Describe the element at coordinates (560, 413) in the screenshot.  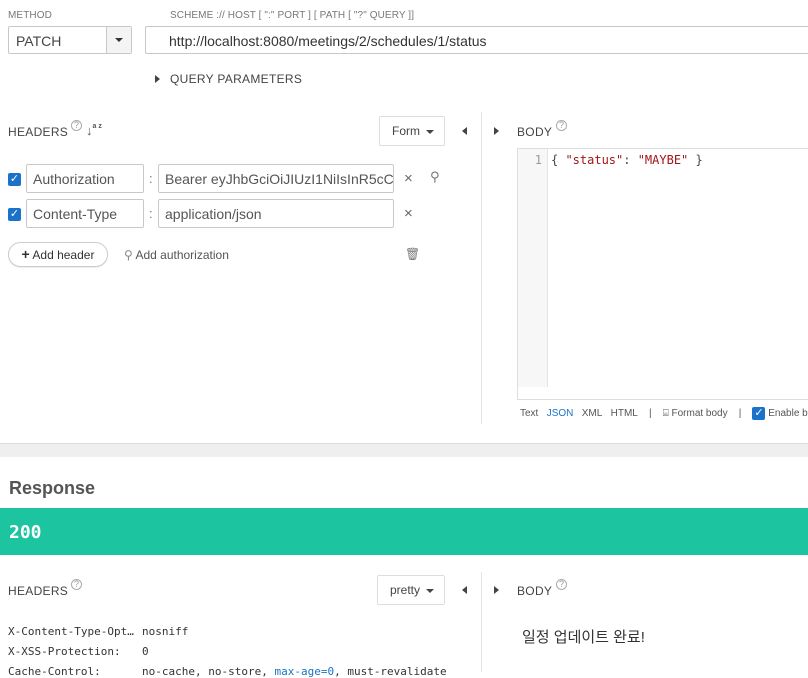
I see `format-json: JSON` at that location.